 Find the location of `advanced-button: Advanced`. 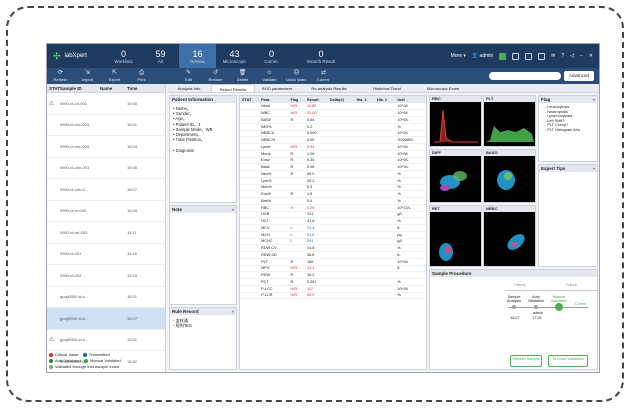

advanced-button: Advanced is located at coordinates (579, 76).